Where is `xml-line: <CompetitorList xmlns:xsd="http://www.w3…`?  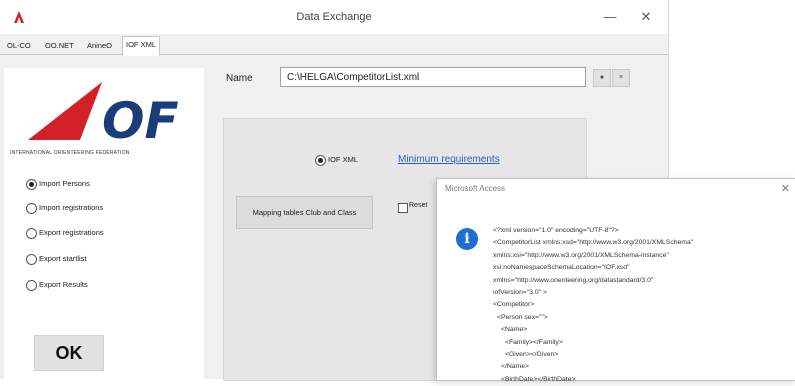 xml-line: <CompetitorList xmlns:xsd="http://www.w3… is located at coordinates (593, 243).